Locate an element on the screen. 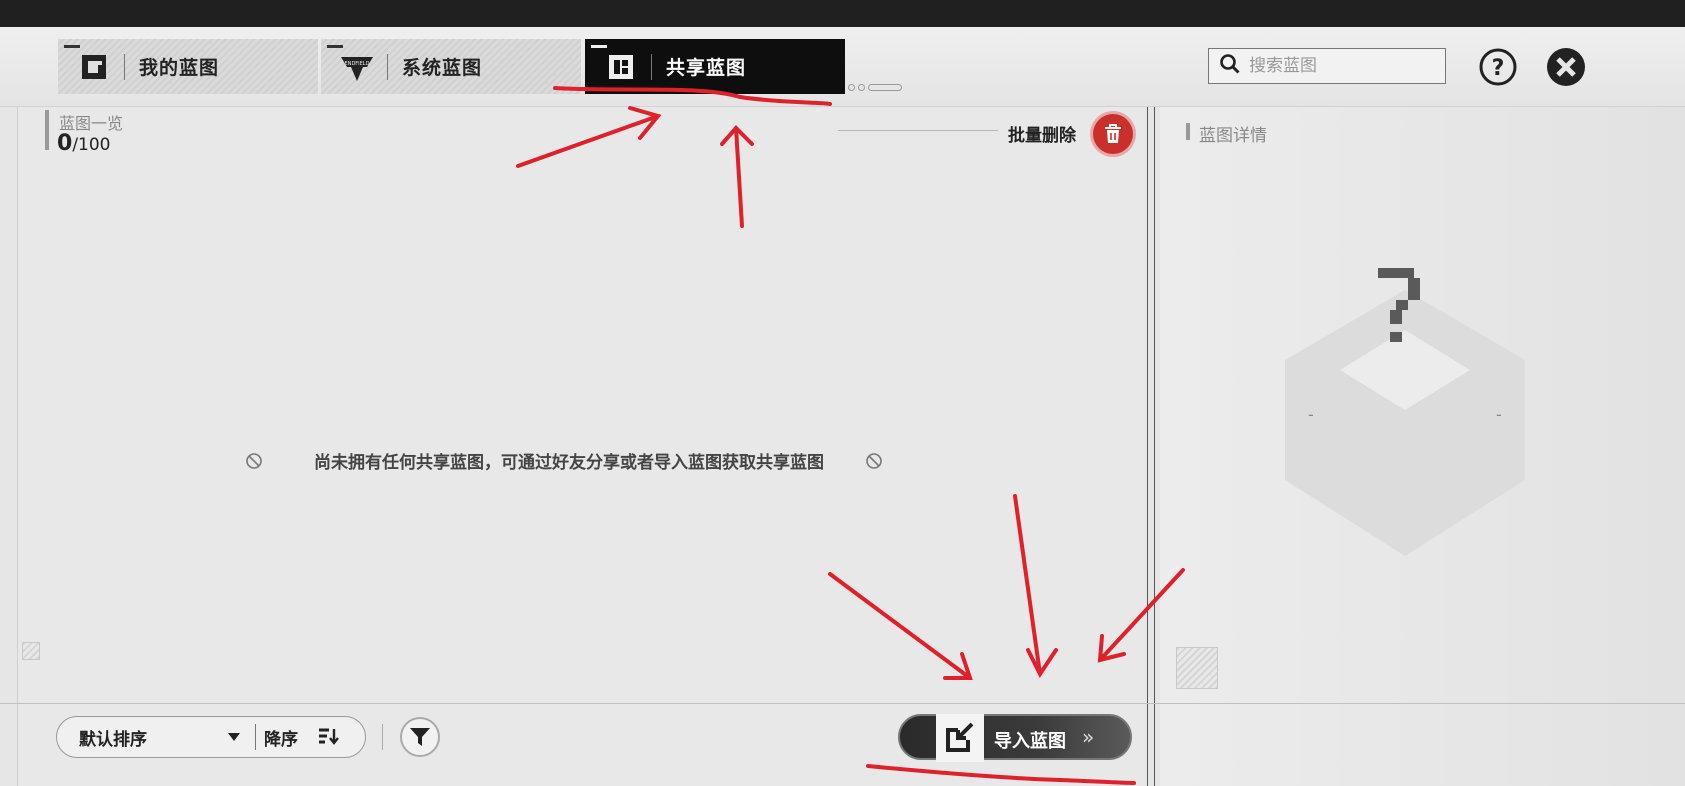  tab-label: 我的蓝图 is located at coordinates (179, 68).